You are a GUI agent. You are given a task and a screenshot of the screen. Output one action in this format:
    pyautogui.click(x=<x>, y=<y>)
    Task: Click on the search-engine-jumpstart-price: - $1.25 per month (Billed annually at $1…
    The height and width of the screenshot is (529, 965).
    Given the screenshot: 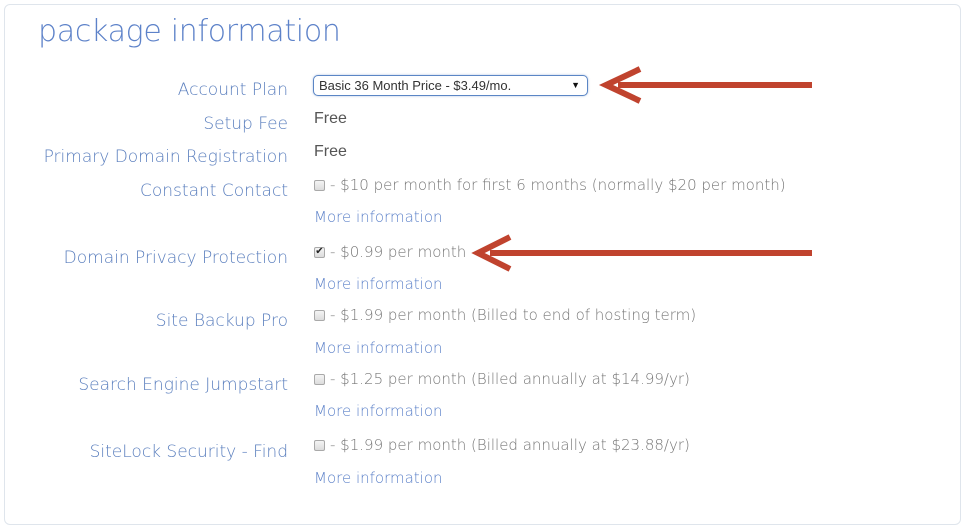 What is the action you would take?
    pyautogui.click(x=510, y=379)
    